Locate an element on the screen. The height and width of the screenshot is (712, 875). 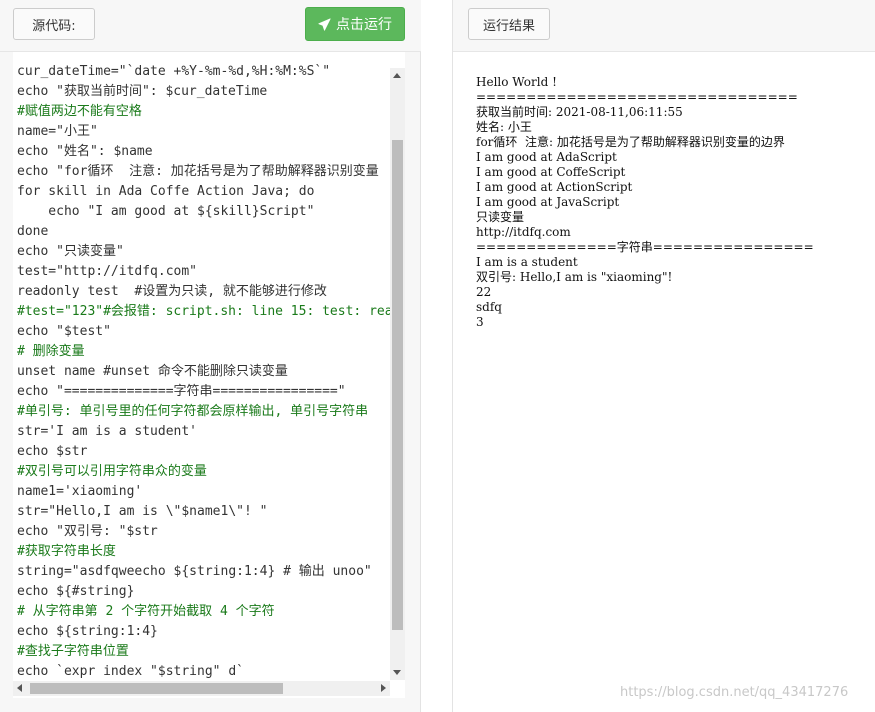
code-line: readonly test #设置为只读, 就不能够进行修改 is located at coordinates (172, 291).